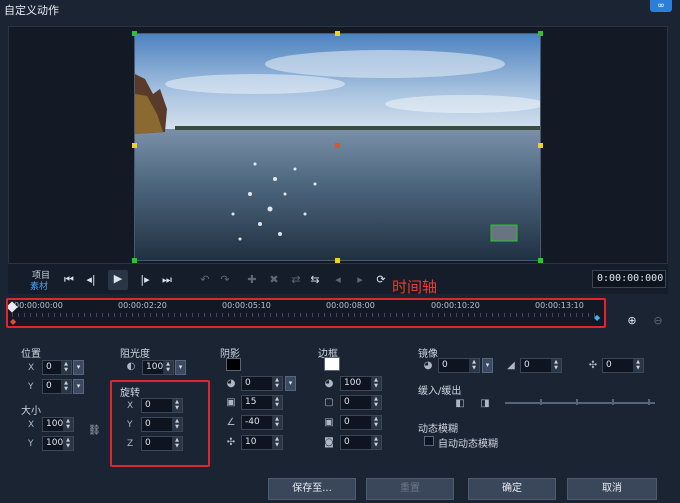  I want to click on opacity-spinbox: 100 ▲ ▼, so click(158, 367).